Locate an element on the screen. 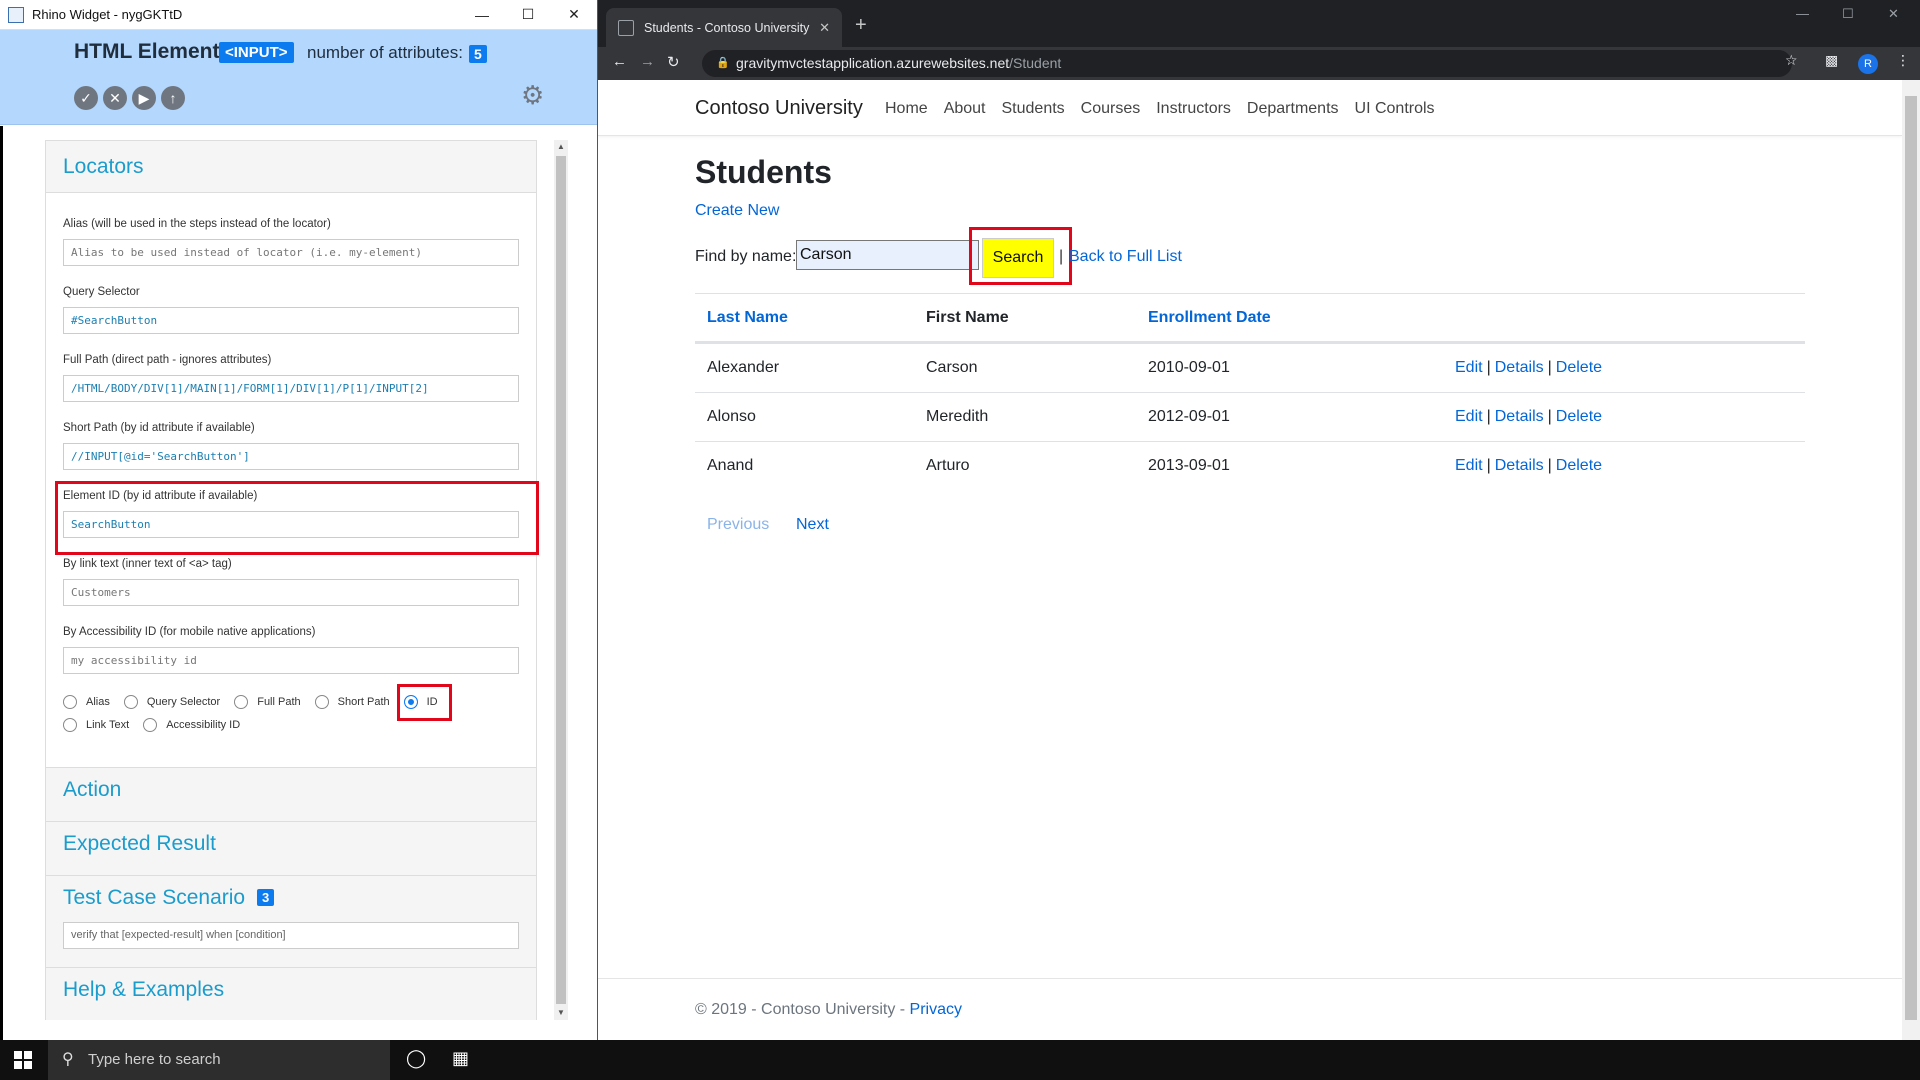 The image size is (1920, 1080). task-view-icon: ▦ is located at coordinates (460, 1058).